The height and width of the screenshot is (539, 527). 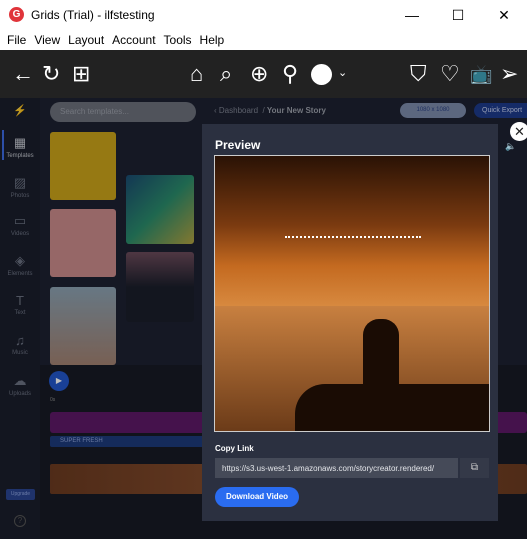 I want to click on heart-icon: ♡, so click(x=450, y=74).